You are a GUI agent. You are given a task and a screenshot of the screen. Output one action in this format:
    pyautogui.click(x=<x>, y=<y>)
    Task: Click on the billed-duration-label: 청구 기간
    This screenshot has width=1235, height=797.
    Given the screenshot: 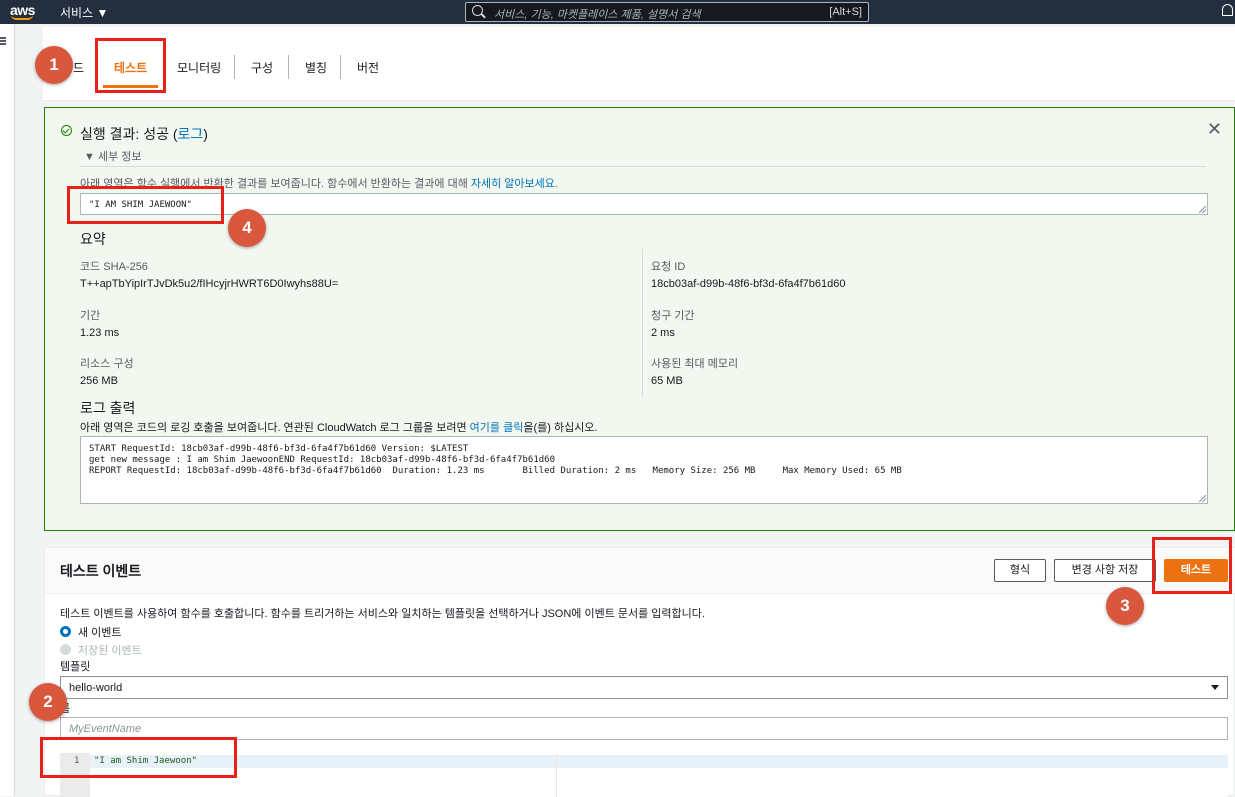 What is the action you would take?
    pyautogui.click(x=673, y=316)
    